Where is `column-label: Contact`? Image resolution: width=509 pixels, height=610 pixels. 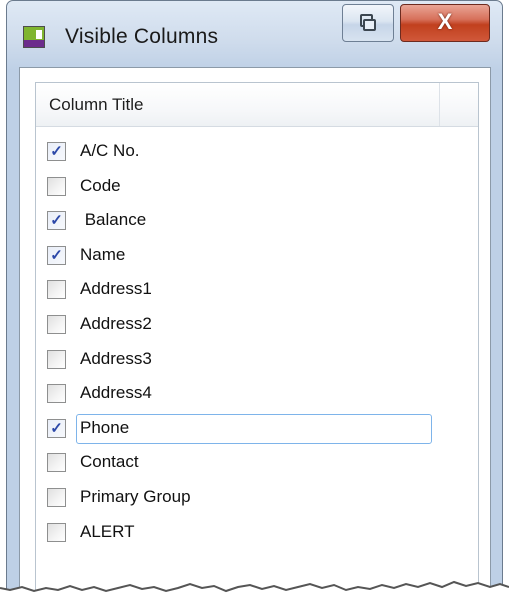 column-label: Contact is located at coordinates (109, 462).